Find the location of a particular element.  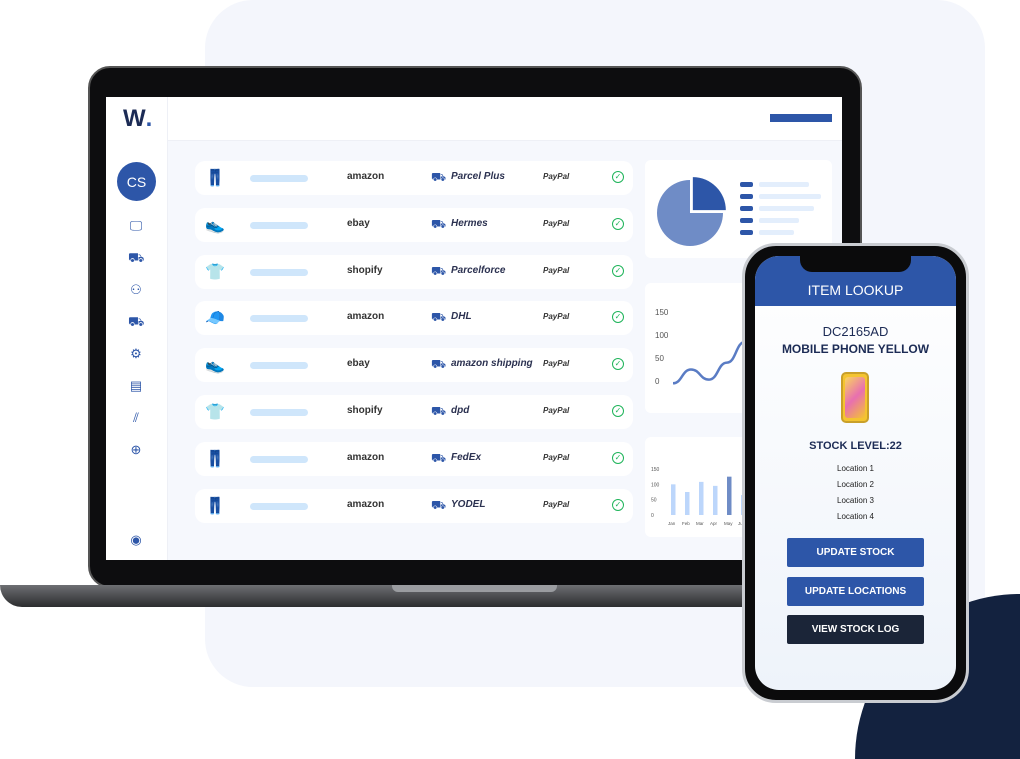

book-icon: ▤ is located at coordinates (136, 386).